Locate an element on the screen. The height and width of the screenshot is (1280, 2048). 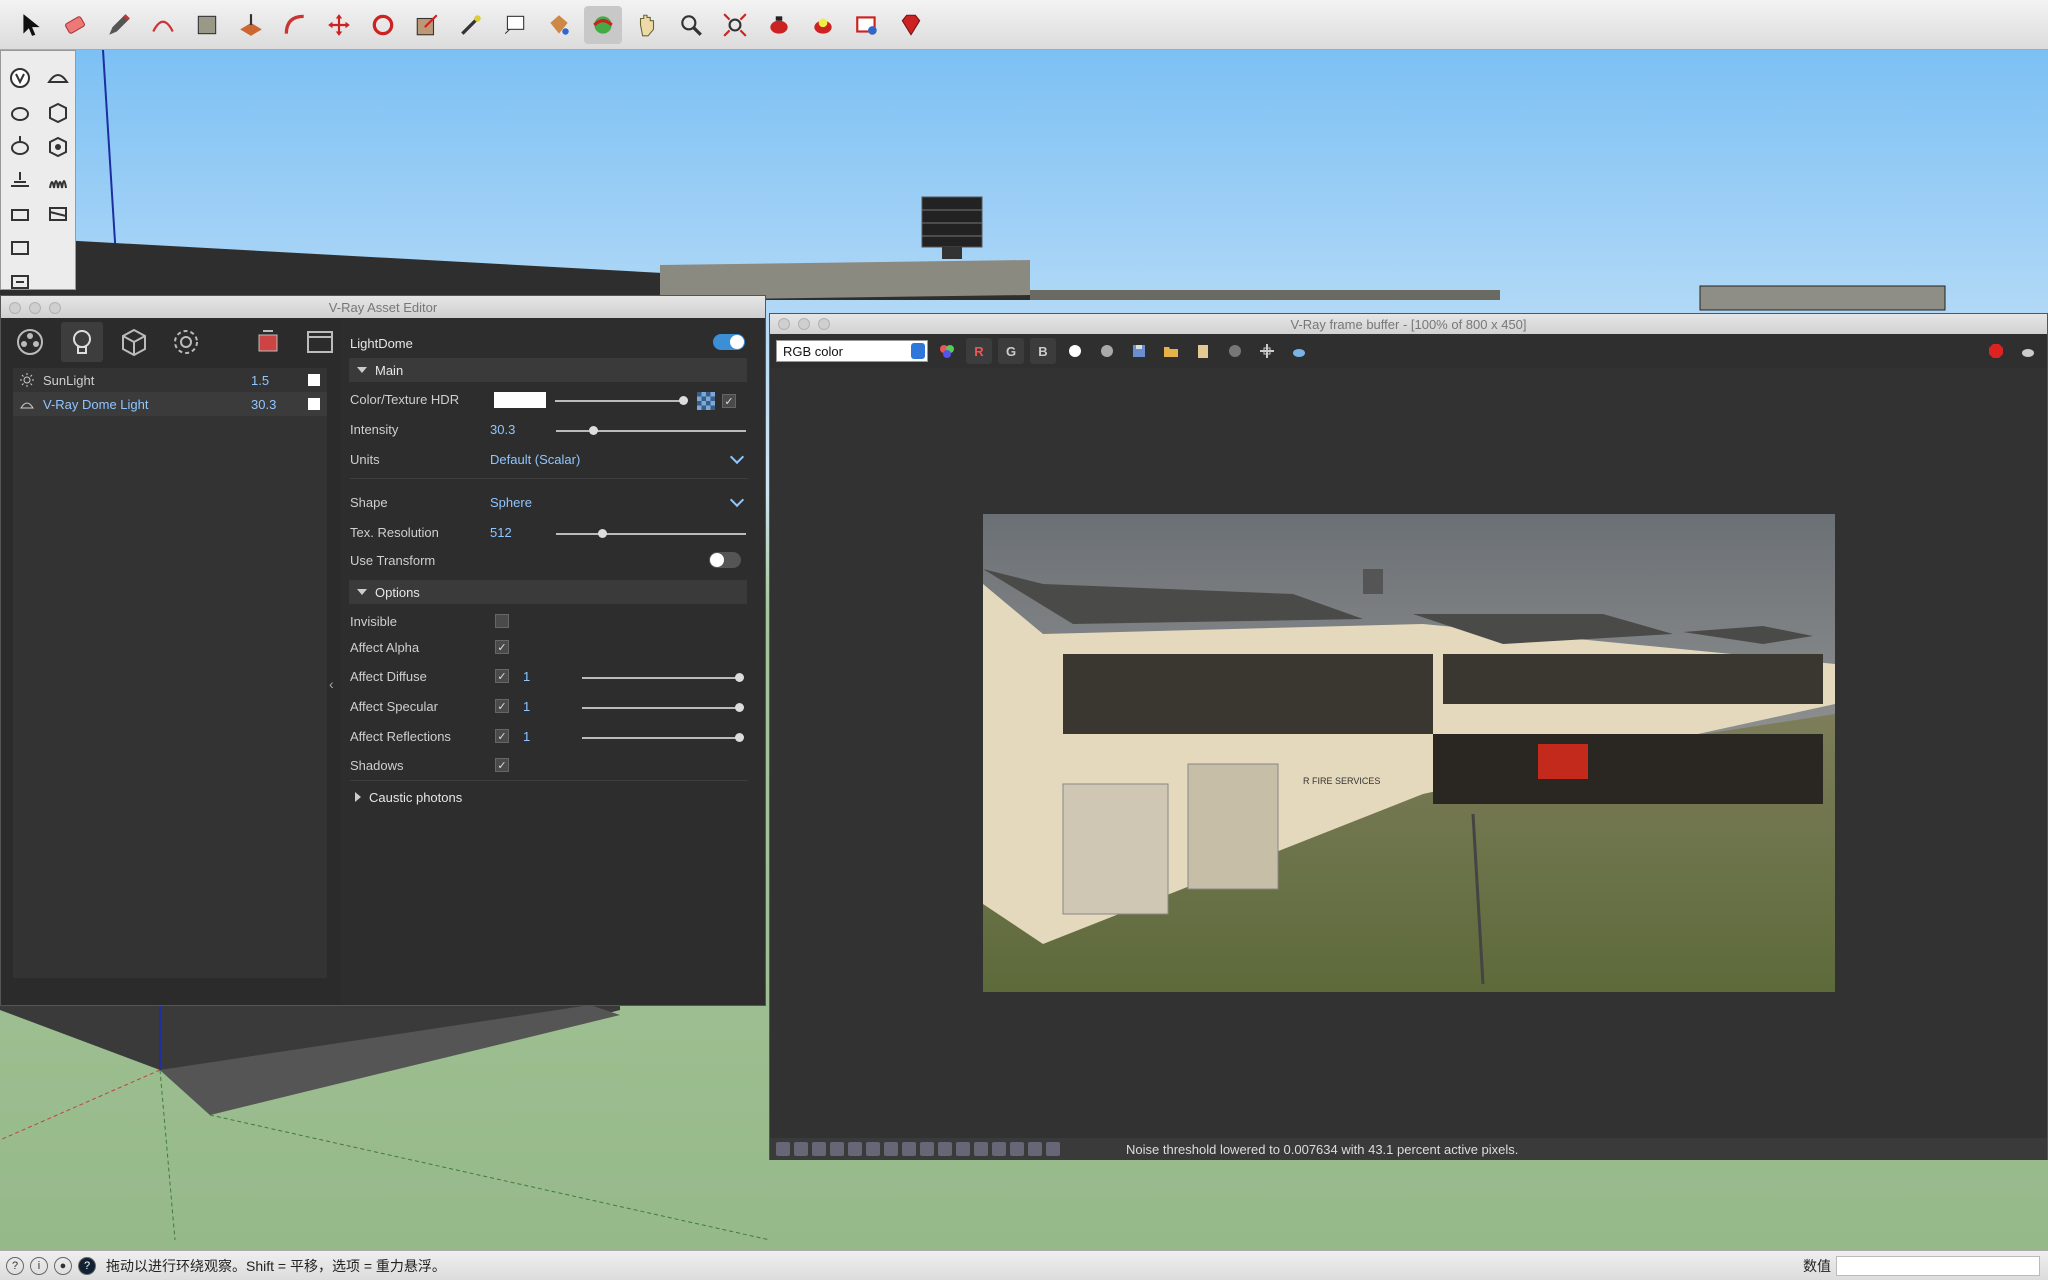
infinite-plane-button is located at coordinates (20, 214).